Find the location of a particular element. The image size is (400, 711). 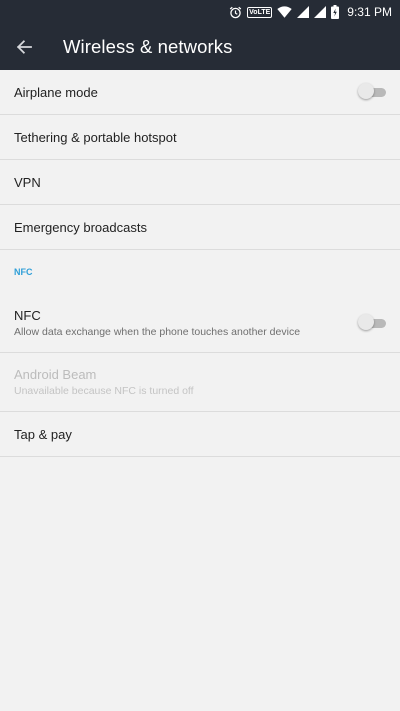

emergency-broadcasts-row: Emergency broadcasts is located at coordinates (200, 227).